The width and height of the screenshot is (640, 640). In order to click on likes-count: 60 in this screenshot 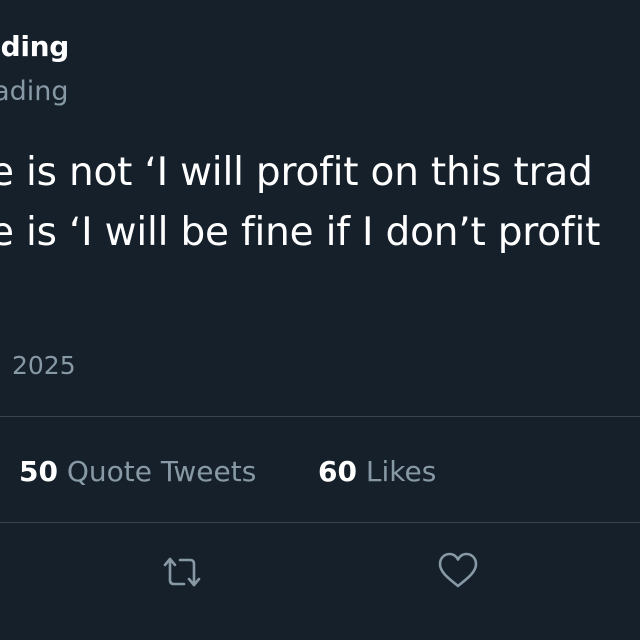, I will do `click(337, 471)`.